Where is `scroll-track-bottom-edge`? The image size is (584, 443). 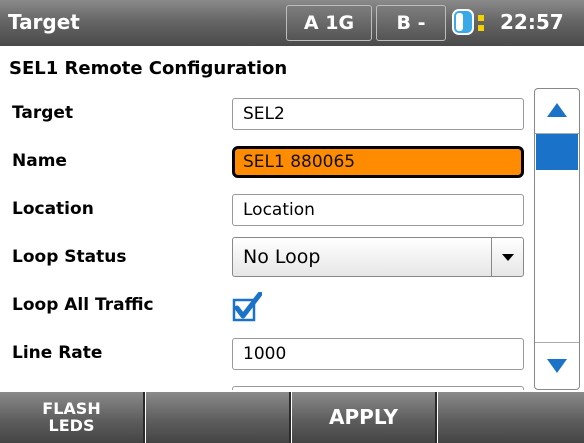
scroll-track-bottom-edge is located at coordinates (557, 342).